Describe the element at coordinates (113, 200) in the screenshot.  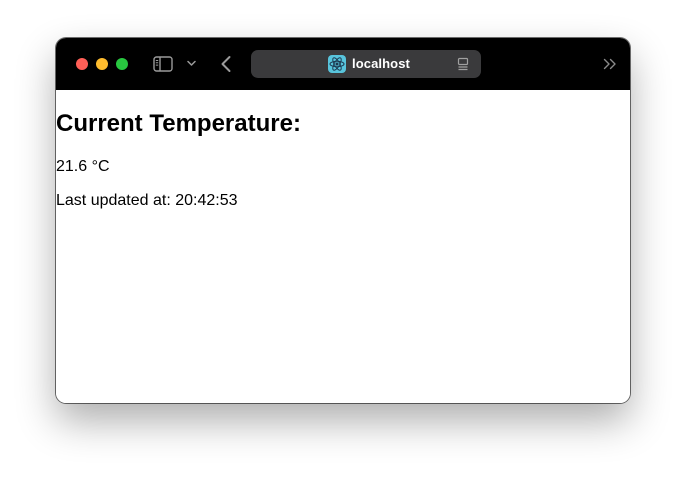
I see `last-updated-label: Last updated at:` at that location.